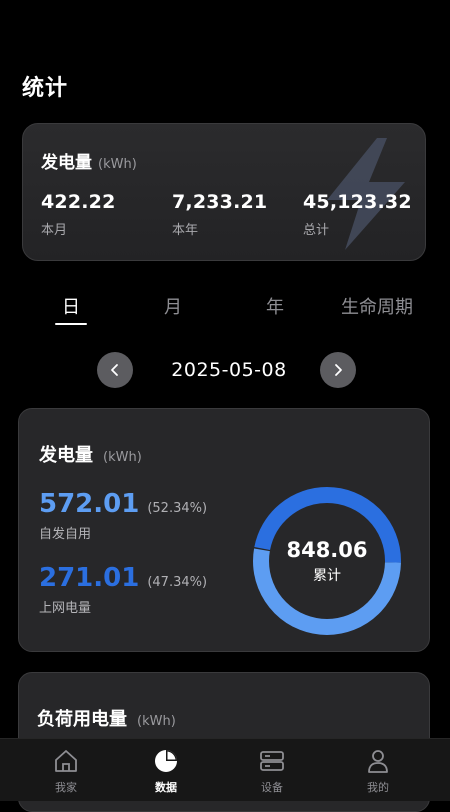  Describe the element at coordinates (89, 504) in the screenshot. I see `self-use-value: 572.01` at that location.